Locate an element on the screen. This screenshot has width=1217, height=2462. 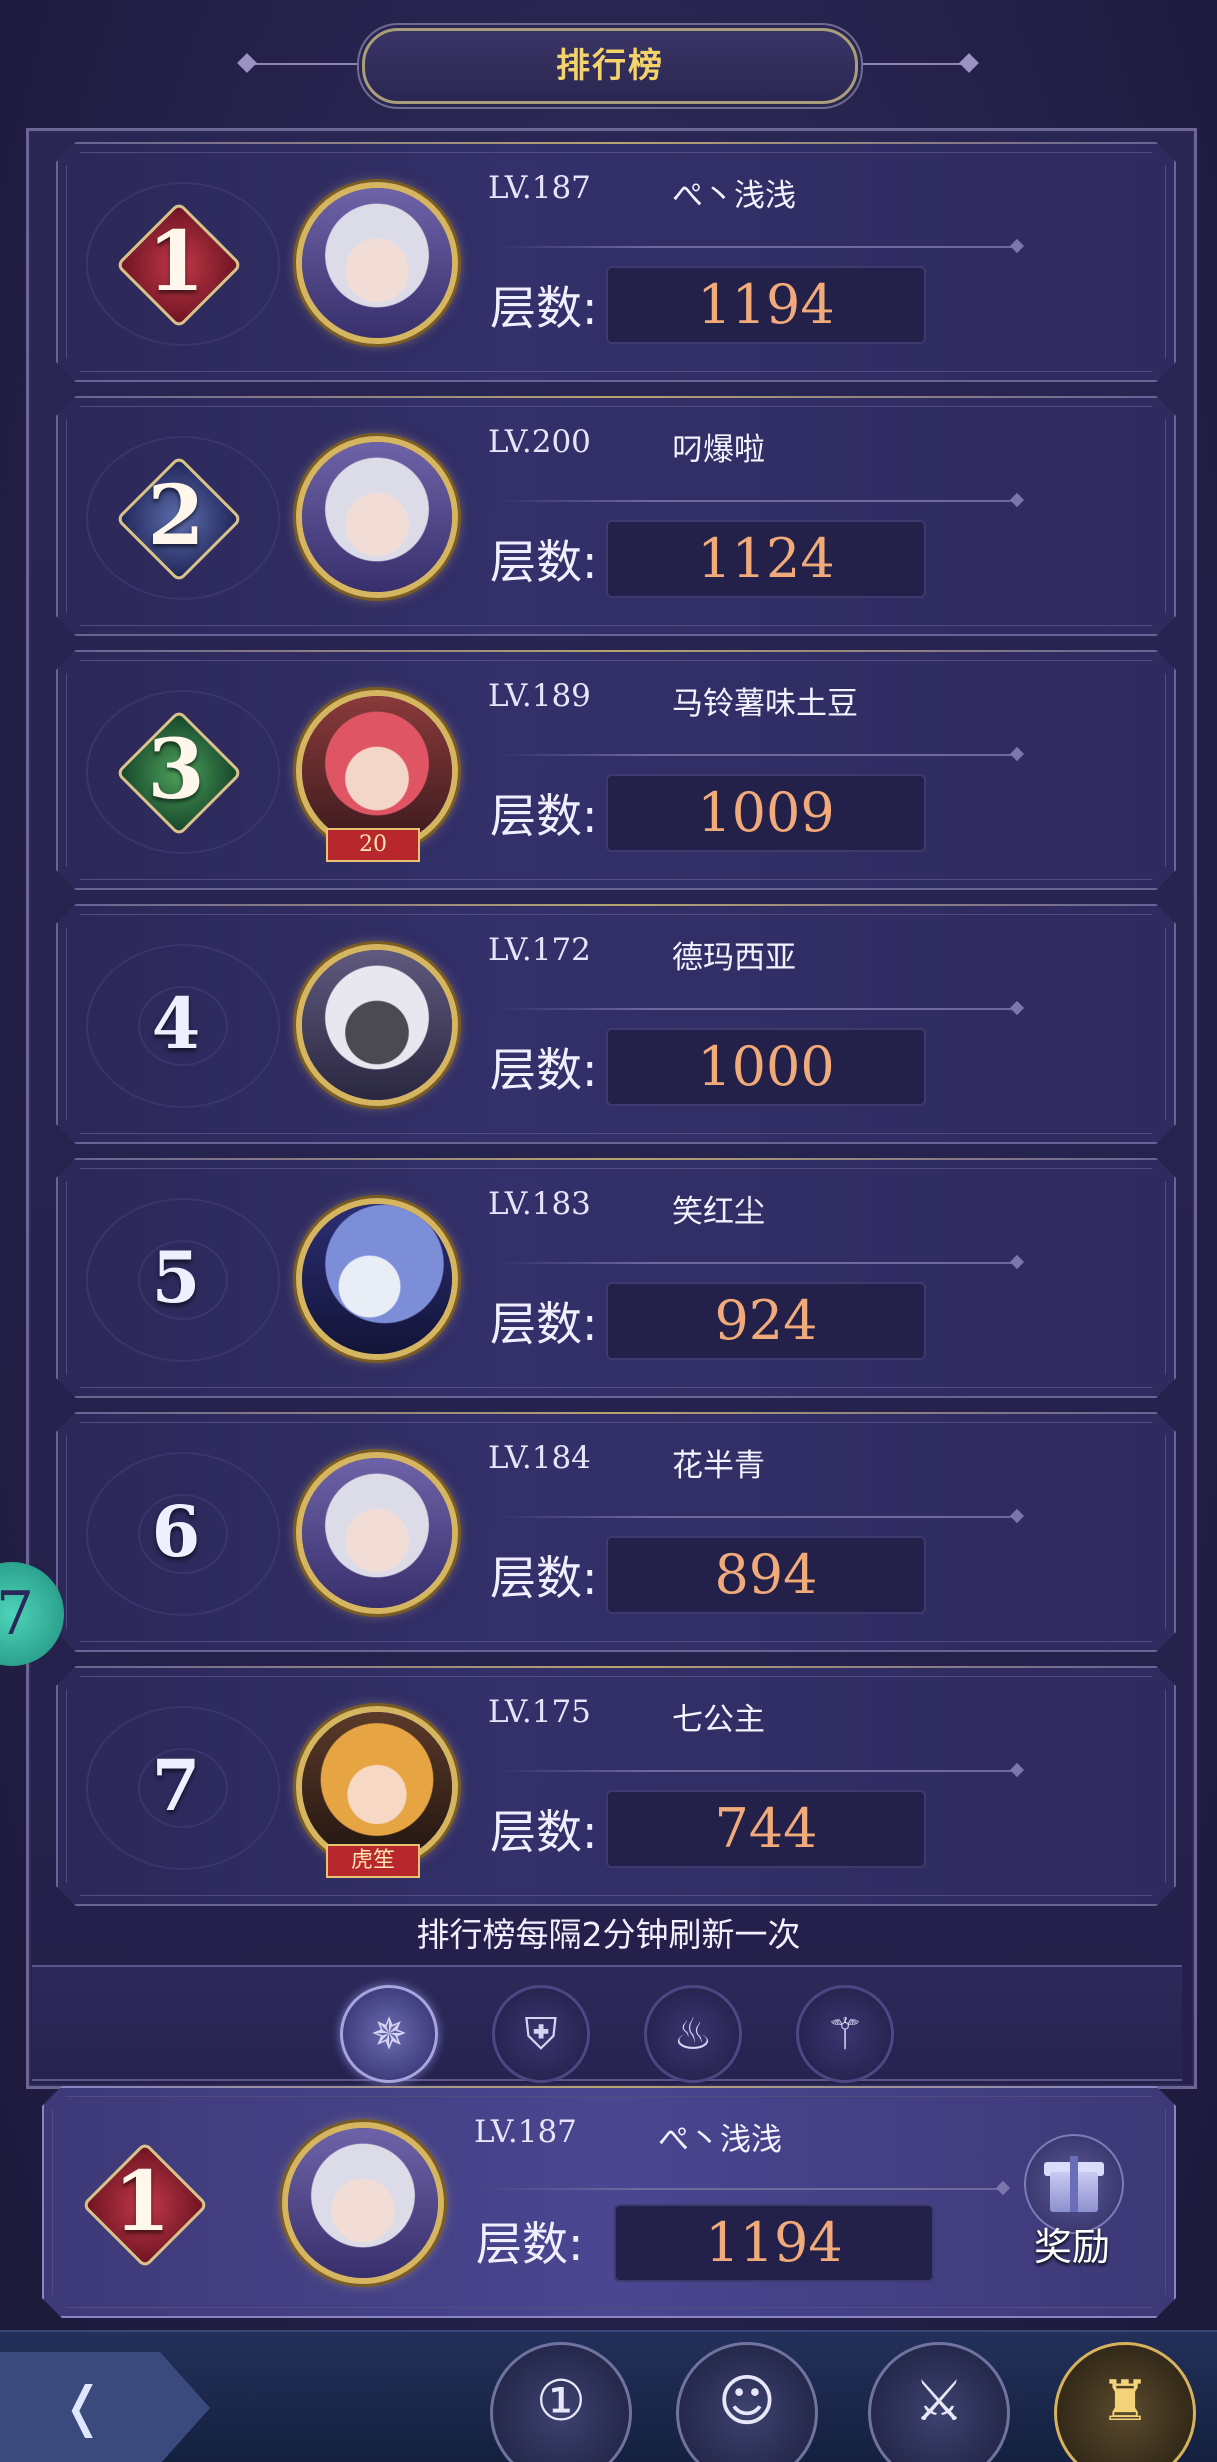
helmet-tab: ⛨ is located at coordinates (541, 2034).